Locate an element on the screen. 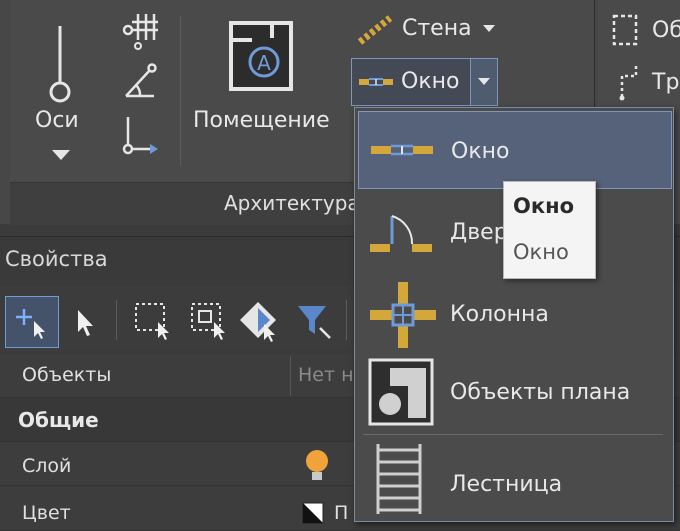  object-frame-icon is located at coordinates (625, 30).